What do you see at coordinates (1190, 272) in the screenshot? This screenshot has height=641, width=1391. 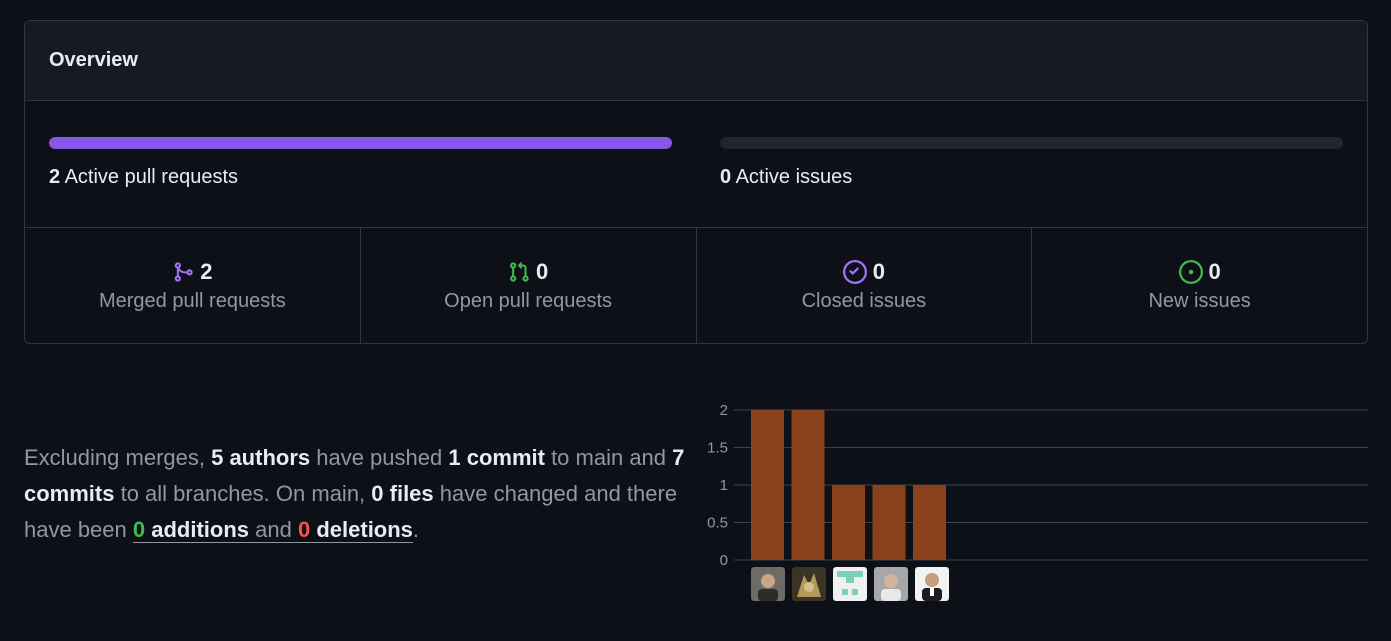 I see `issue-opened-icon` at bounding box center [1190, 272].